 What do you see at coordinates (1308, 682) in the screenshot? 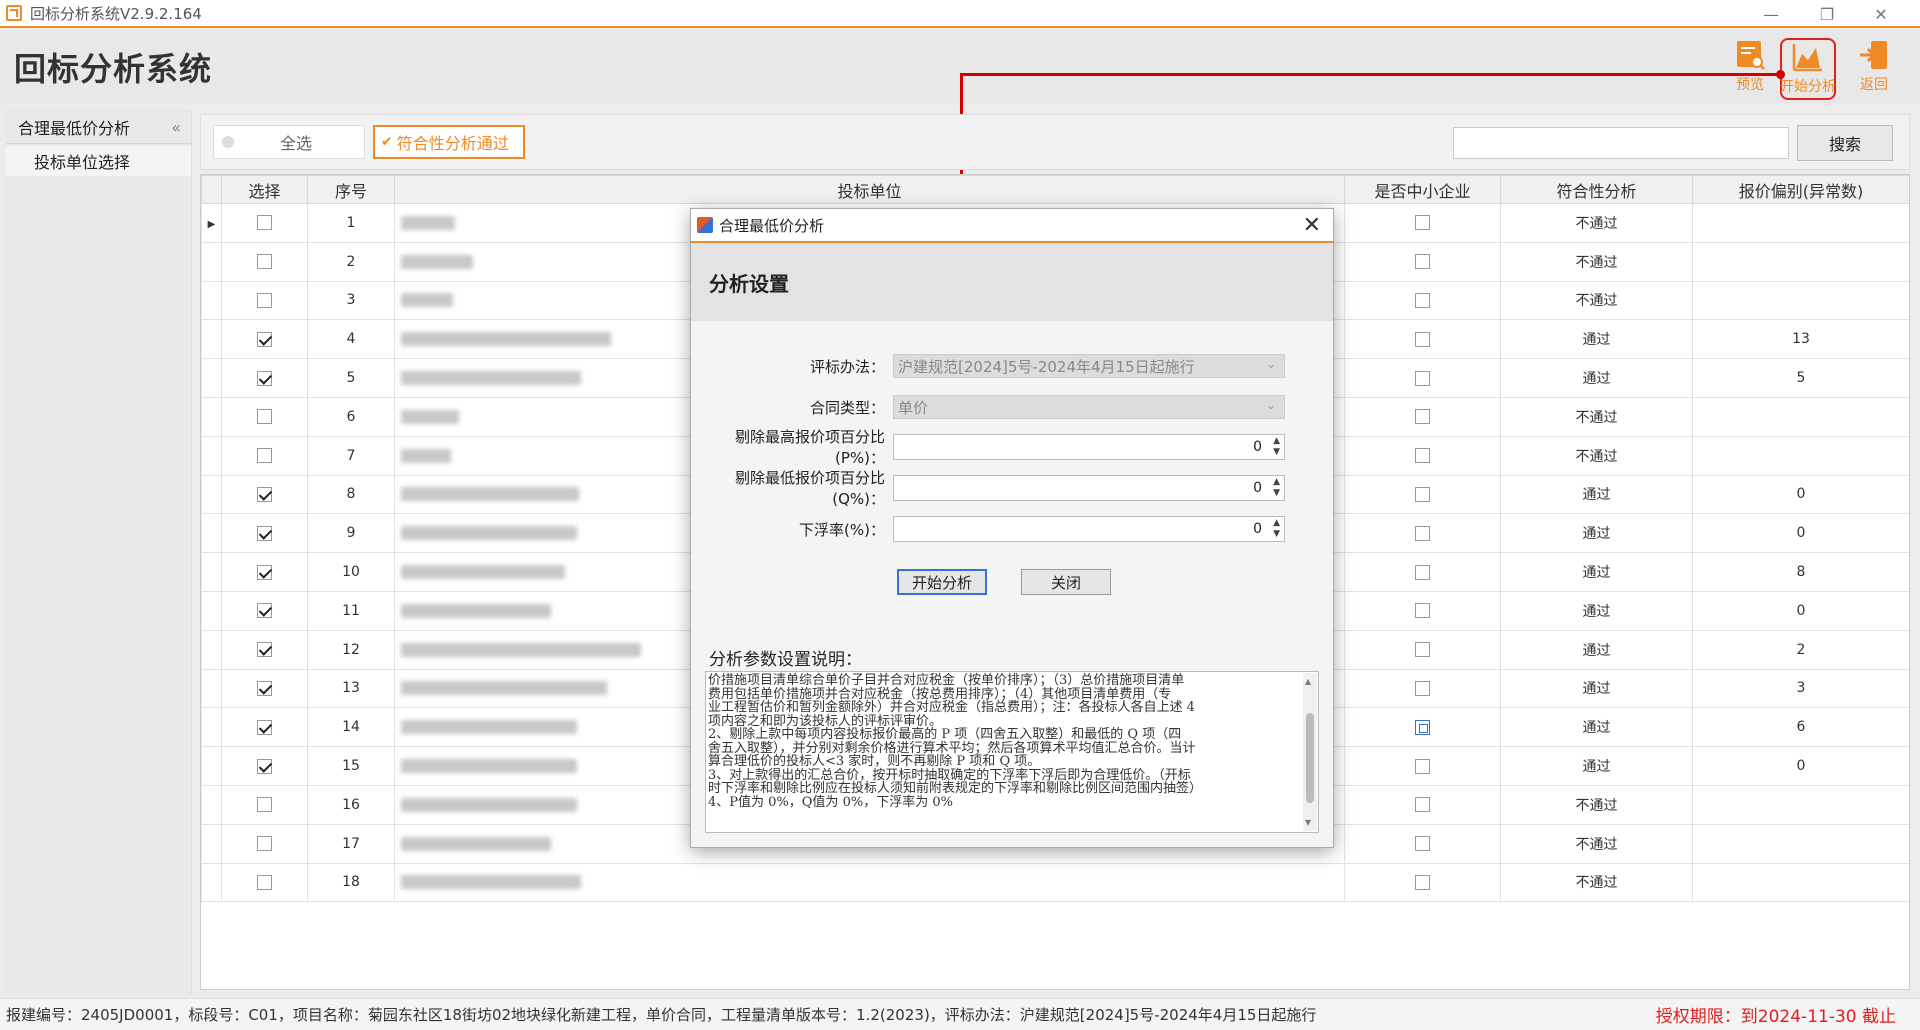
I see `scroll-up-icon: ▲` at bounding box center [1308, 682].